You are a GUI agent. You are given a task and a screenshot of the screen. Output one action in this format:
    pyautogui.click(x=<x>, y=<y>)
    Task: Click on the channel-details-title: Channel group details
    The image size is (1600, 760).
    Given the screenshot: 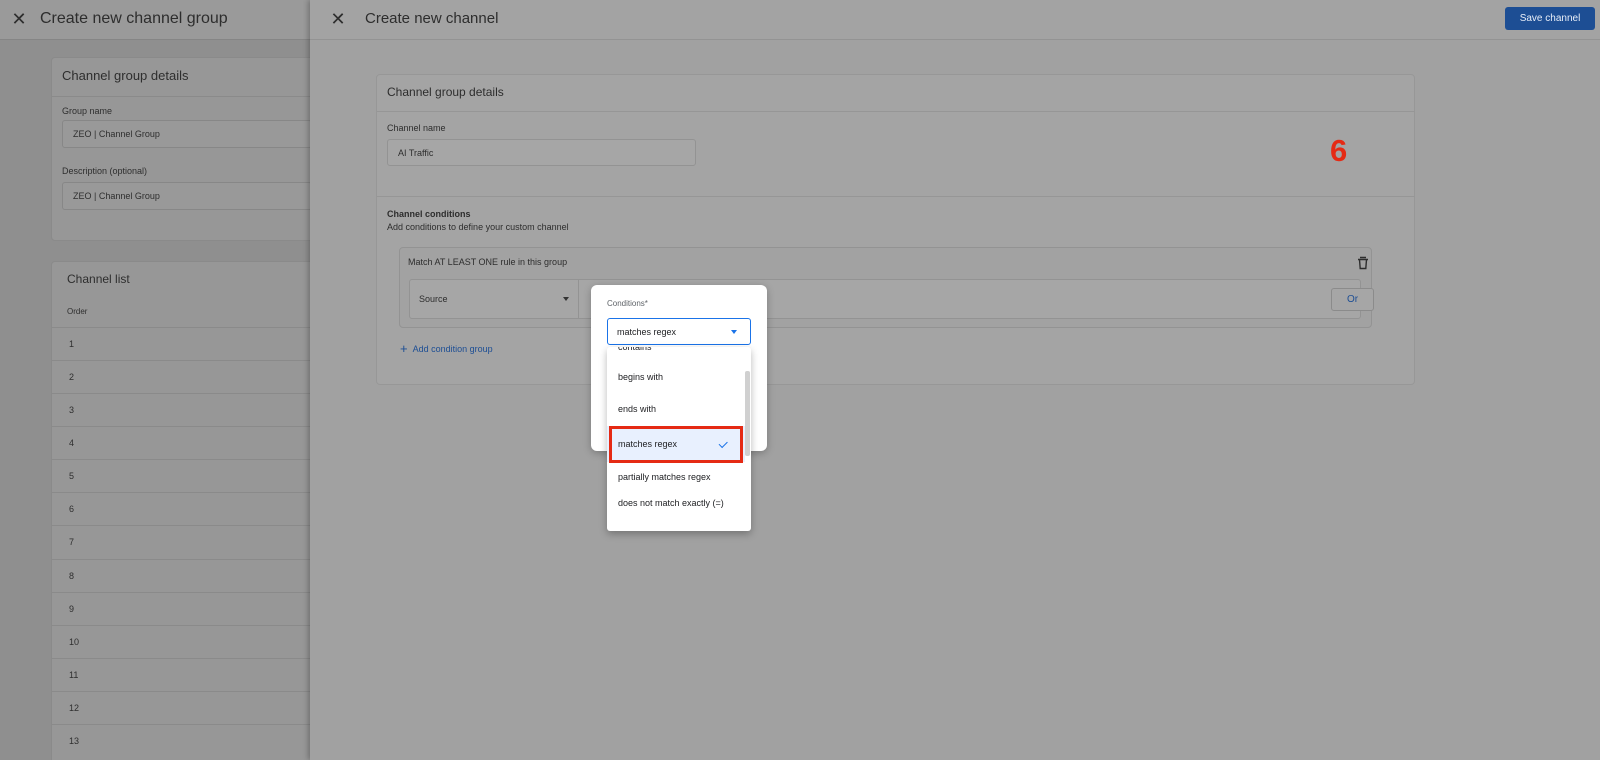 What is the action you would take?
    pyautogui.click(x=445, y=92)
    